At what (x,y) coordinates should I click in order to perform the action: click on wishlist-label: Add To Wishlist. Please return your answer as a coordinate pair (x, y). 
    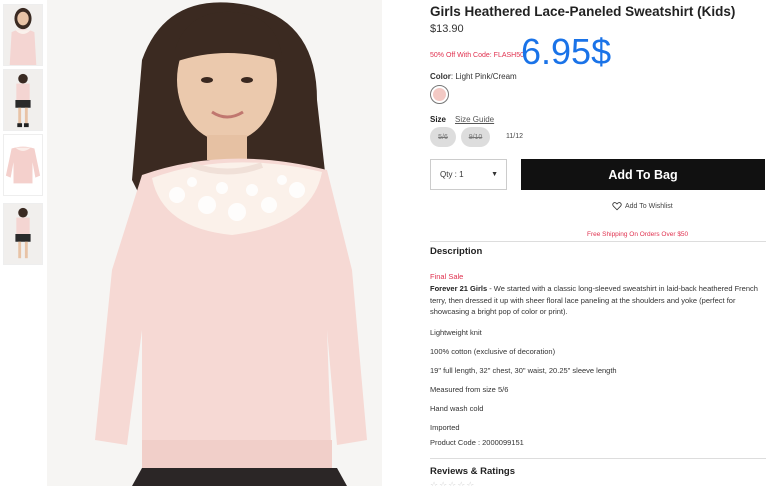
    Looking at the image, I should click on (649, 206).